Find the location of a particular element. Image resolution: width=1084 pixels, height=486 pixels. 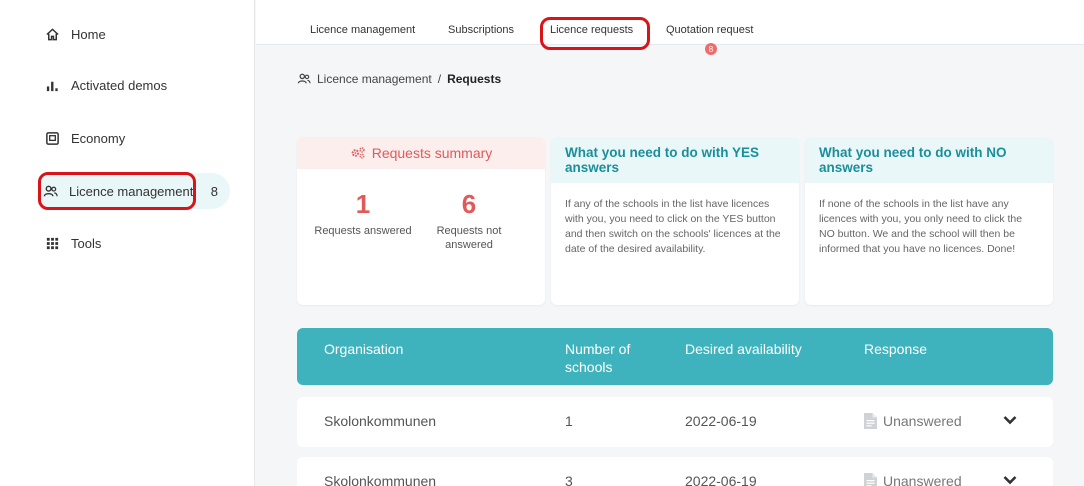

not-answered-count: 6 is located at coordinates (469, 204).